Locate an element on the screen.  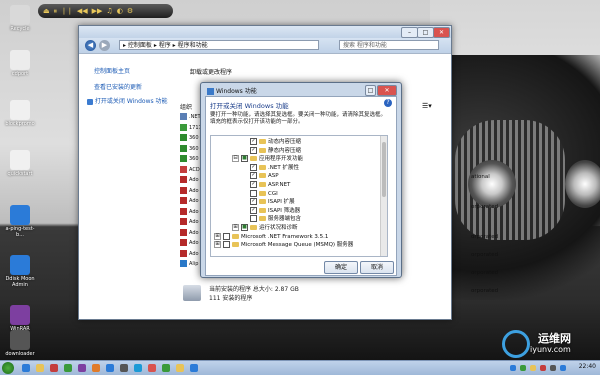
sidebar-link-windows-features: 打开或关闭 Windows 功能 is located at coordinates (127, 100).